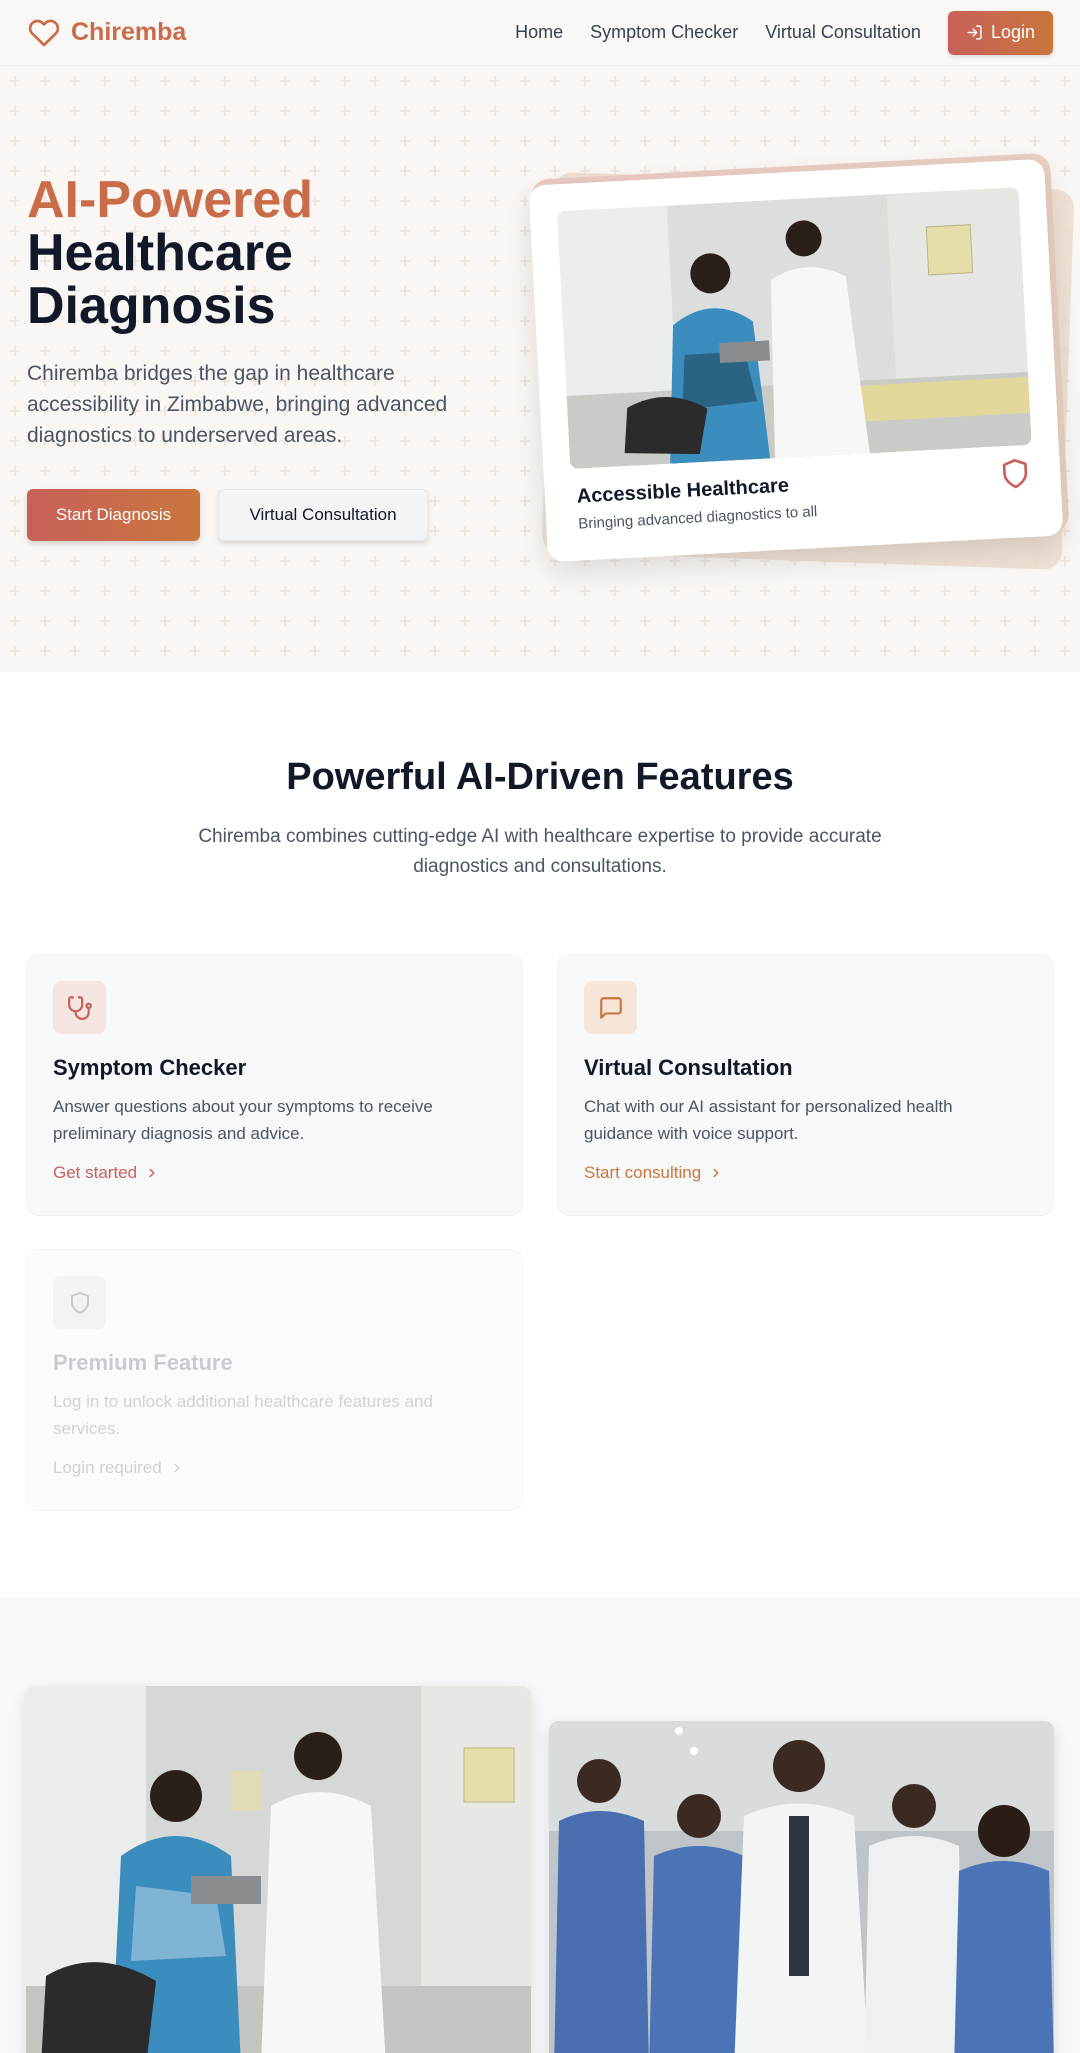  Describe the element at coordinates (664, 32) in the screenshot. I see `nav-link-symptom-checker: Symptom Checker` at that location.